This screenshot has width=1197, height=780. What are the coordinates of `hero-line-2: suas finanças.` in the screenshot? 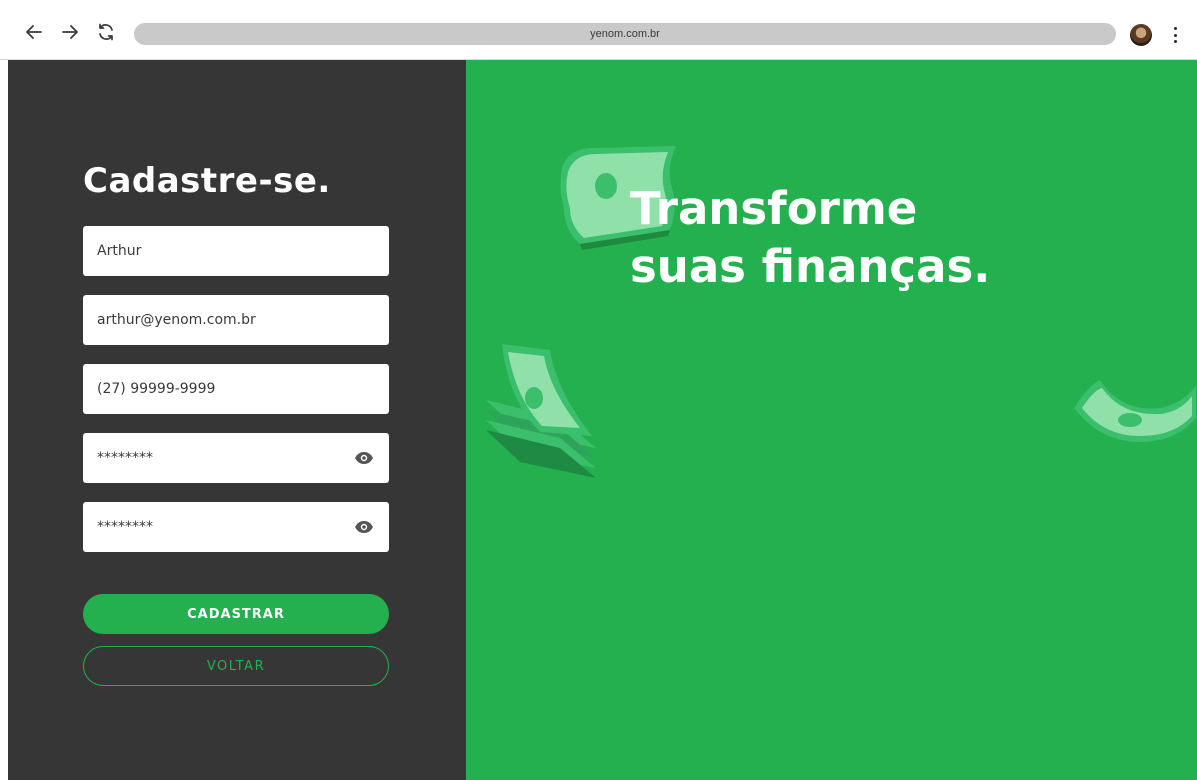 It's located at (810, 266).